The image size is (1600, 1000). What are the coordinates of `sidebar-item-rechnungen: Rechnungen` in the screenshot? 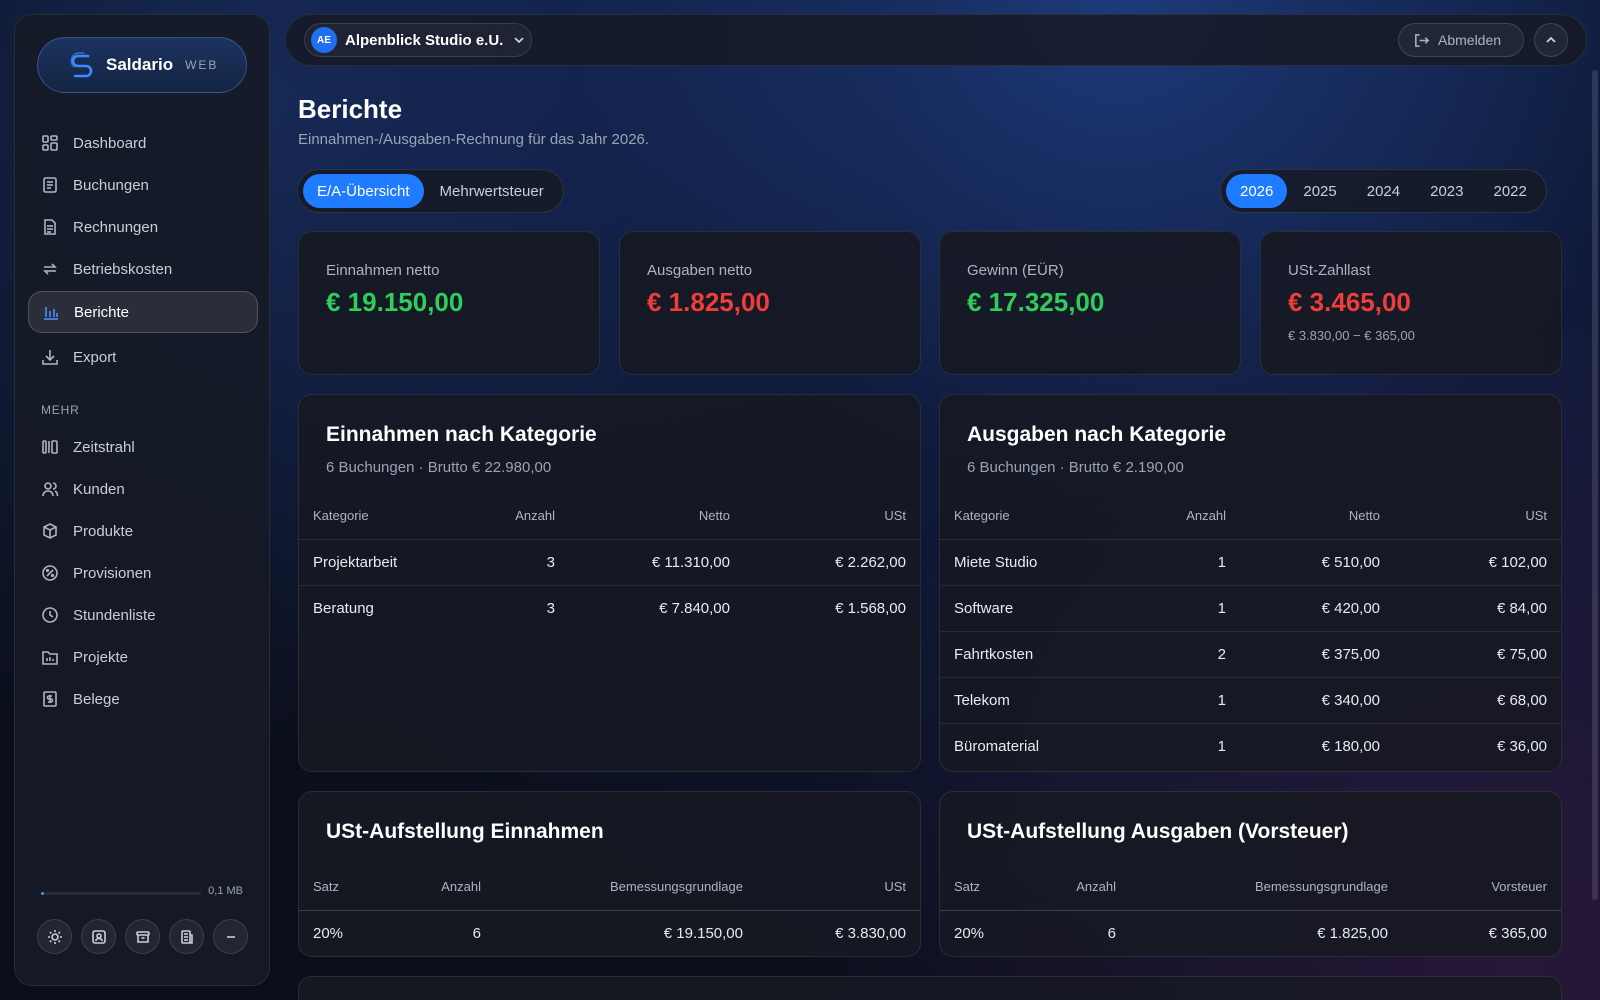 It's located at (143, 227).